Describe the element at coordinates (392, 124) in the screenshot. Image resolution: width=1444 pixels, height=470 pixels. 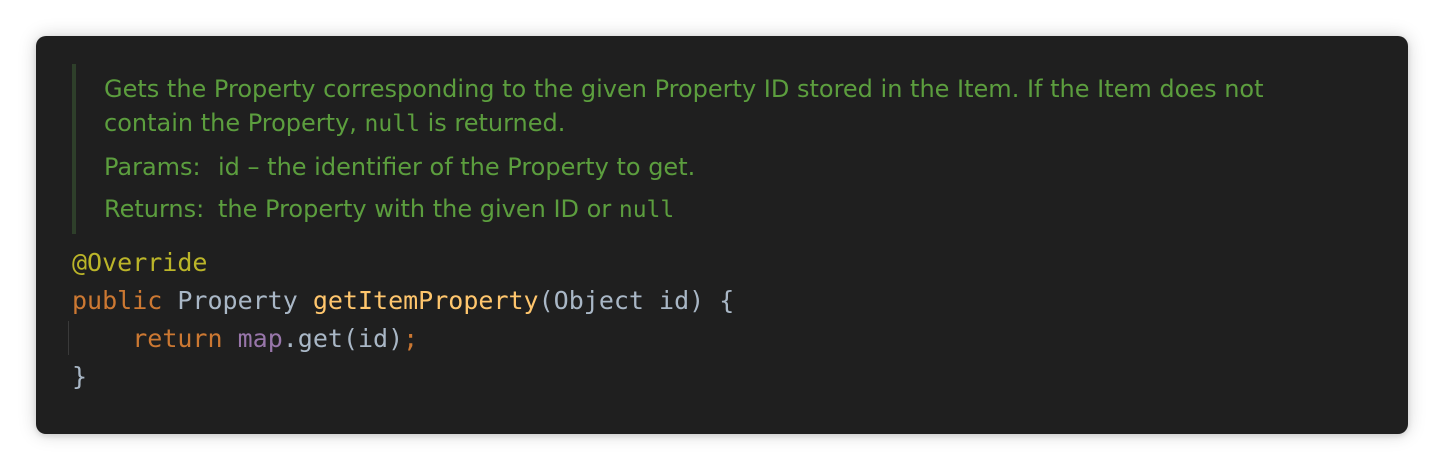
I see `javadoc-code-null: null` at that location.